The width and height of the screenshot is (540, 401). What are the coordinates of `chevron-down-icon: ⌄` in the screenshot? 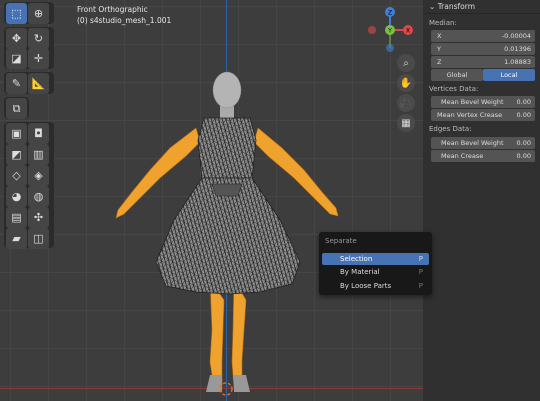 It's located at (432, 6).